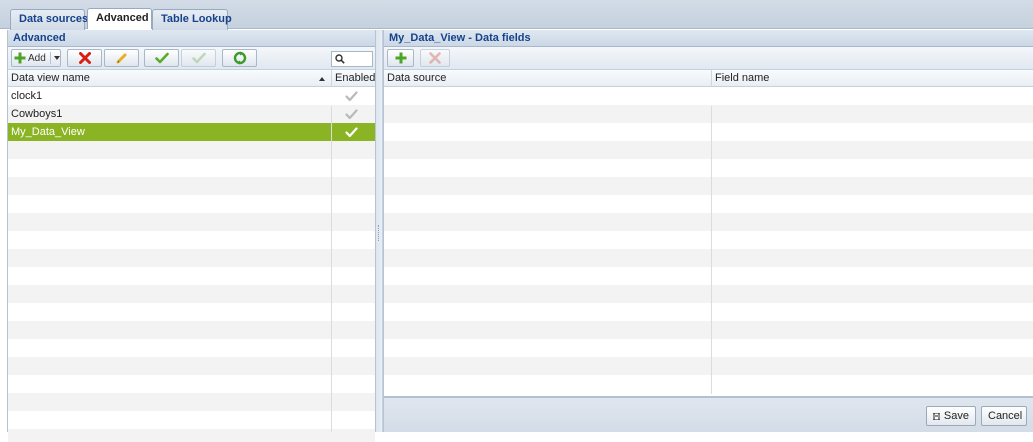 This screenshot has width=1033, height=442. Describe the element at coordinates (169, 96) in the screenshot. I see `data-view-name-cell: clock1` at that location.